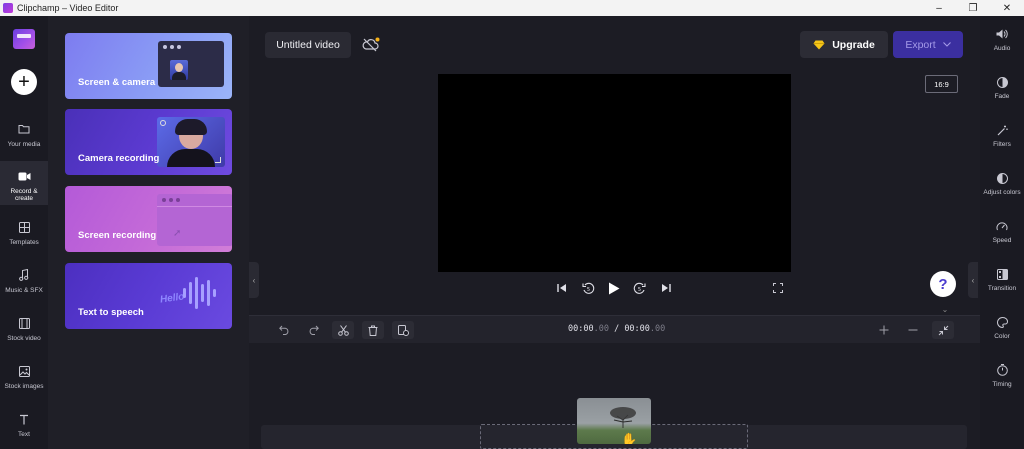 Image resolution: width=1024 pixels, height=449 pixels. What do you see at coordinates (119, 158) in the screenshot?
I see `card-label-camera-recording: Camera recording` at bounding box center [119, 158].